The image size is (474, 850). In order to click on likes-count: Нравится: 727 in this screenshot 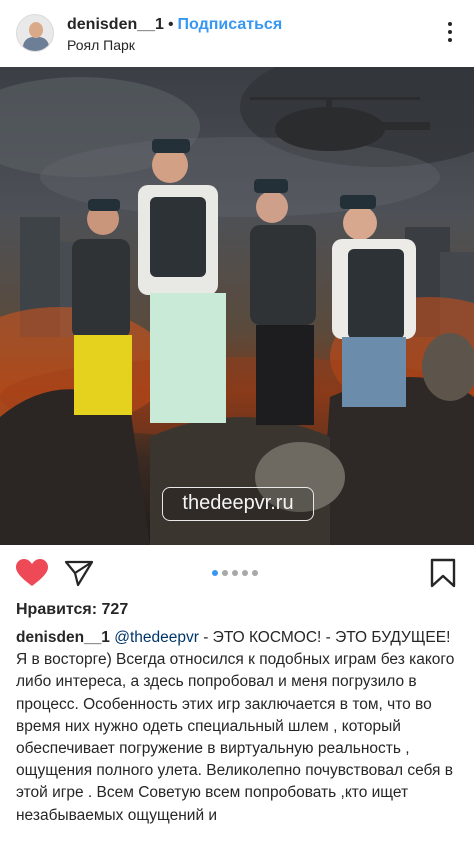, I will do `click(72, 610)`.